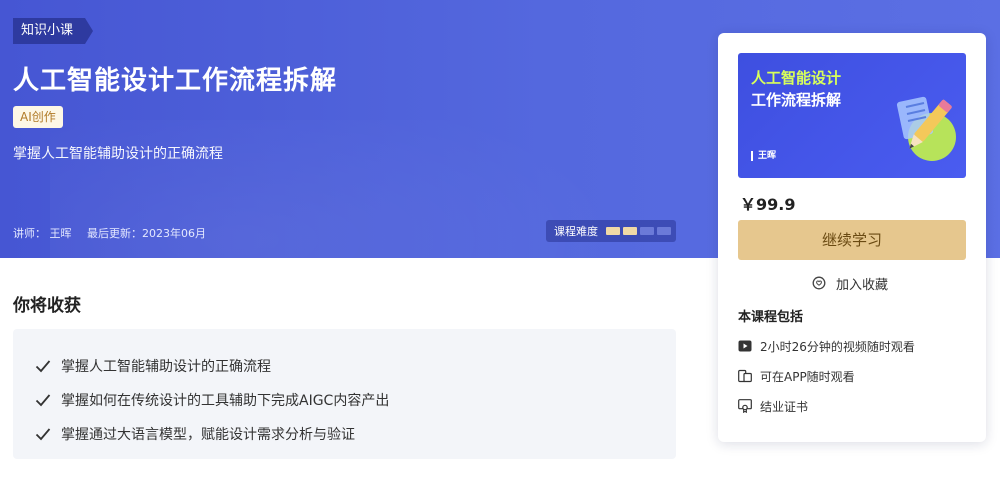  I want to click on include-item: 2小时26分钟的视频随时观看, so click(826, 346).